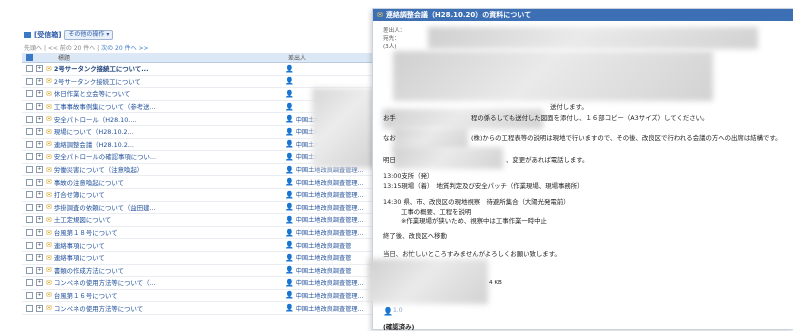 The height and width of the screenshot is (331, 793). What do you see at coordinates (49, 131) in the screenshot?
I see `mail-icon: ✉` at bounding box center [49, 131].